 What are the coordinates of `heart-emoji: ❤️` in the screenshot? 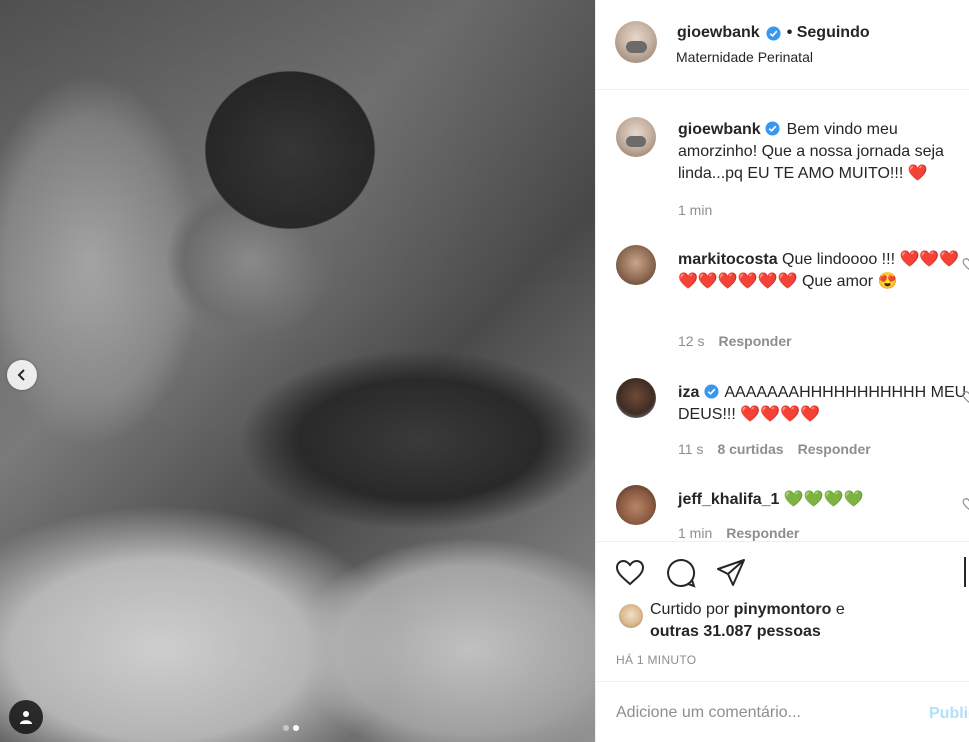 It's located at (917, 173).